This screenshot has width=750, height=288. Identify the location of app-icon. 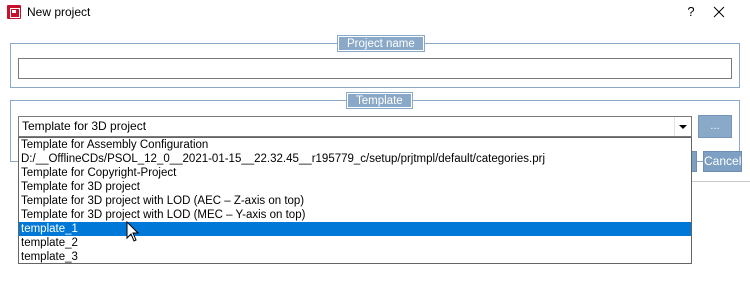
(14, 12).